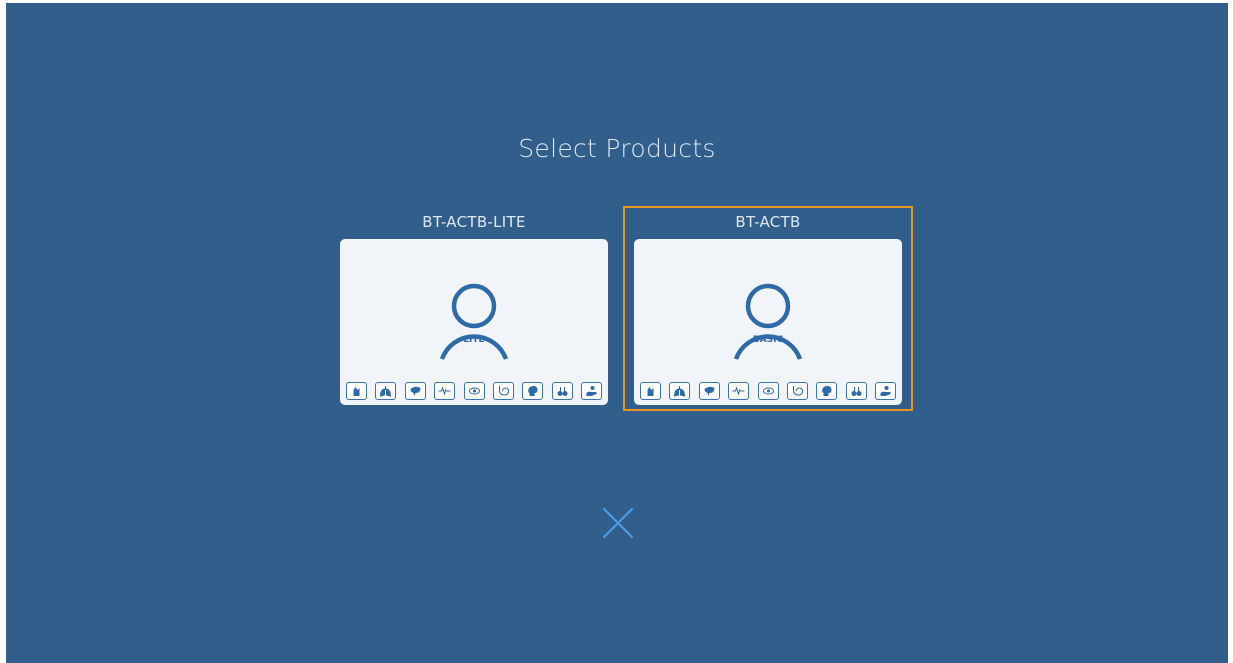 The height and width of the screenshot is (663, 1233). What do you see at coordinates (618, 523) in the screenshot?
I see `close-icon` at bounding box center [618, 523].